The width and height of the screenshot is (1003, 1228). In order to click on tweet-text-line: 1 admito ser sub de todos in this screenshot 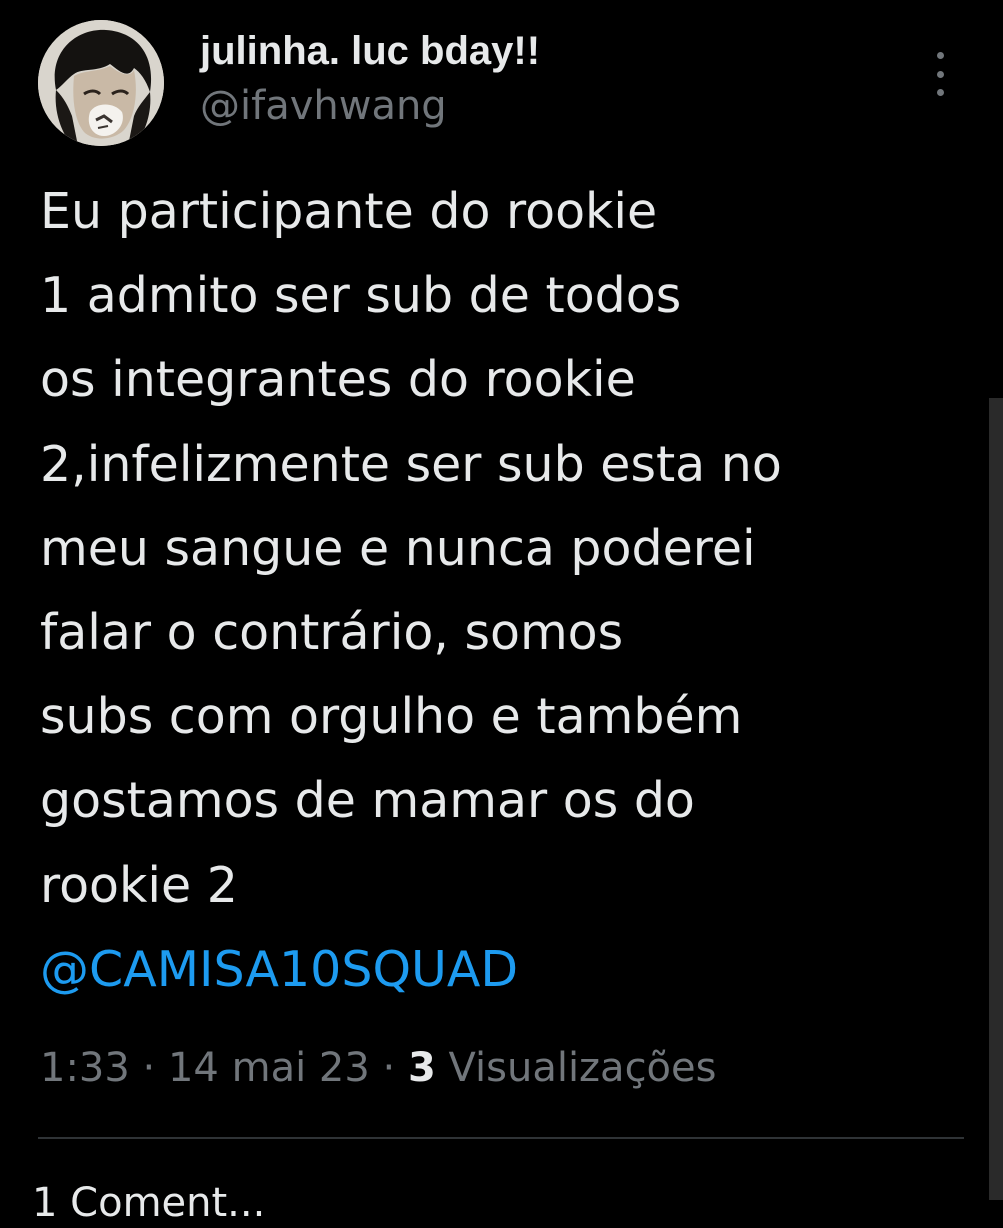, I will do `click(361, 296)`.